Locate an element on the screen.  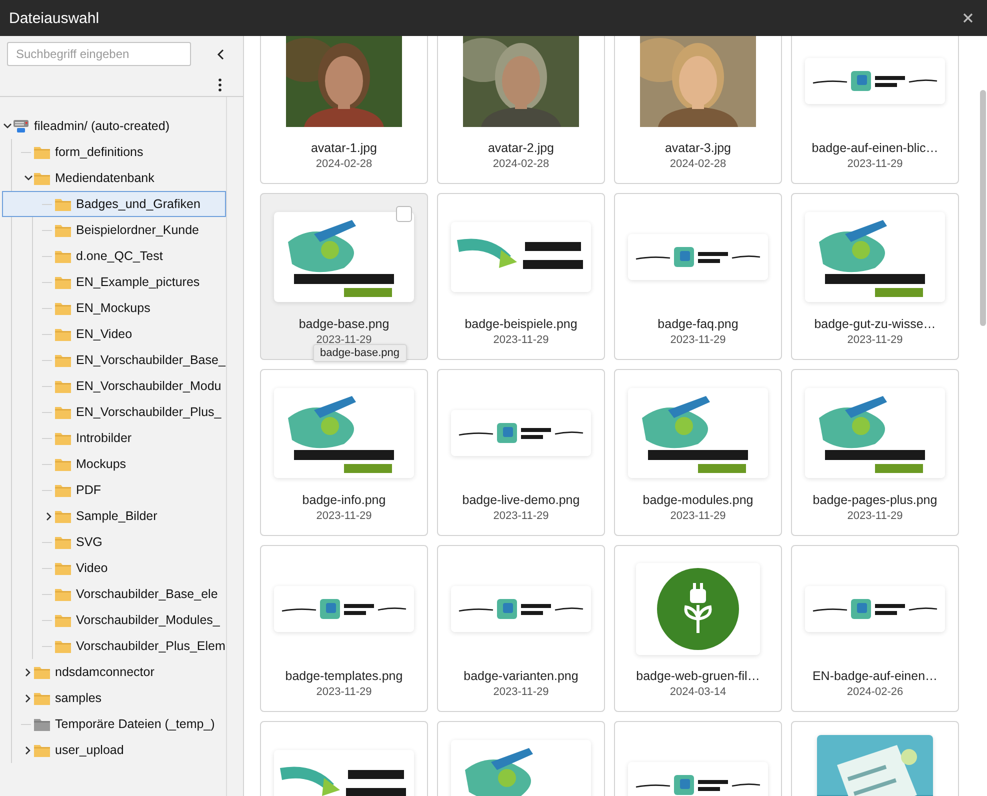
tree-item: Mockups is located at coordinates (114, 464).